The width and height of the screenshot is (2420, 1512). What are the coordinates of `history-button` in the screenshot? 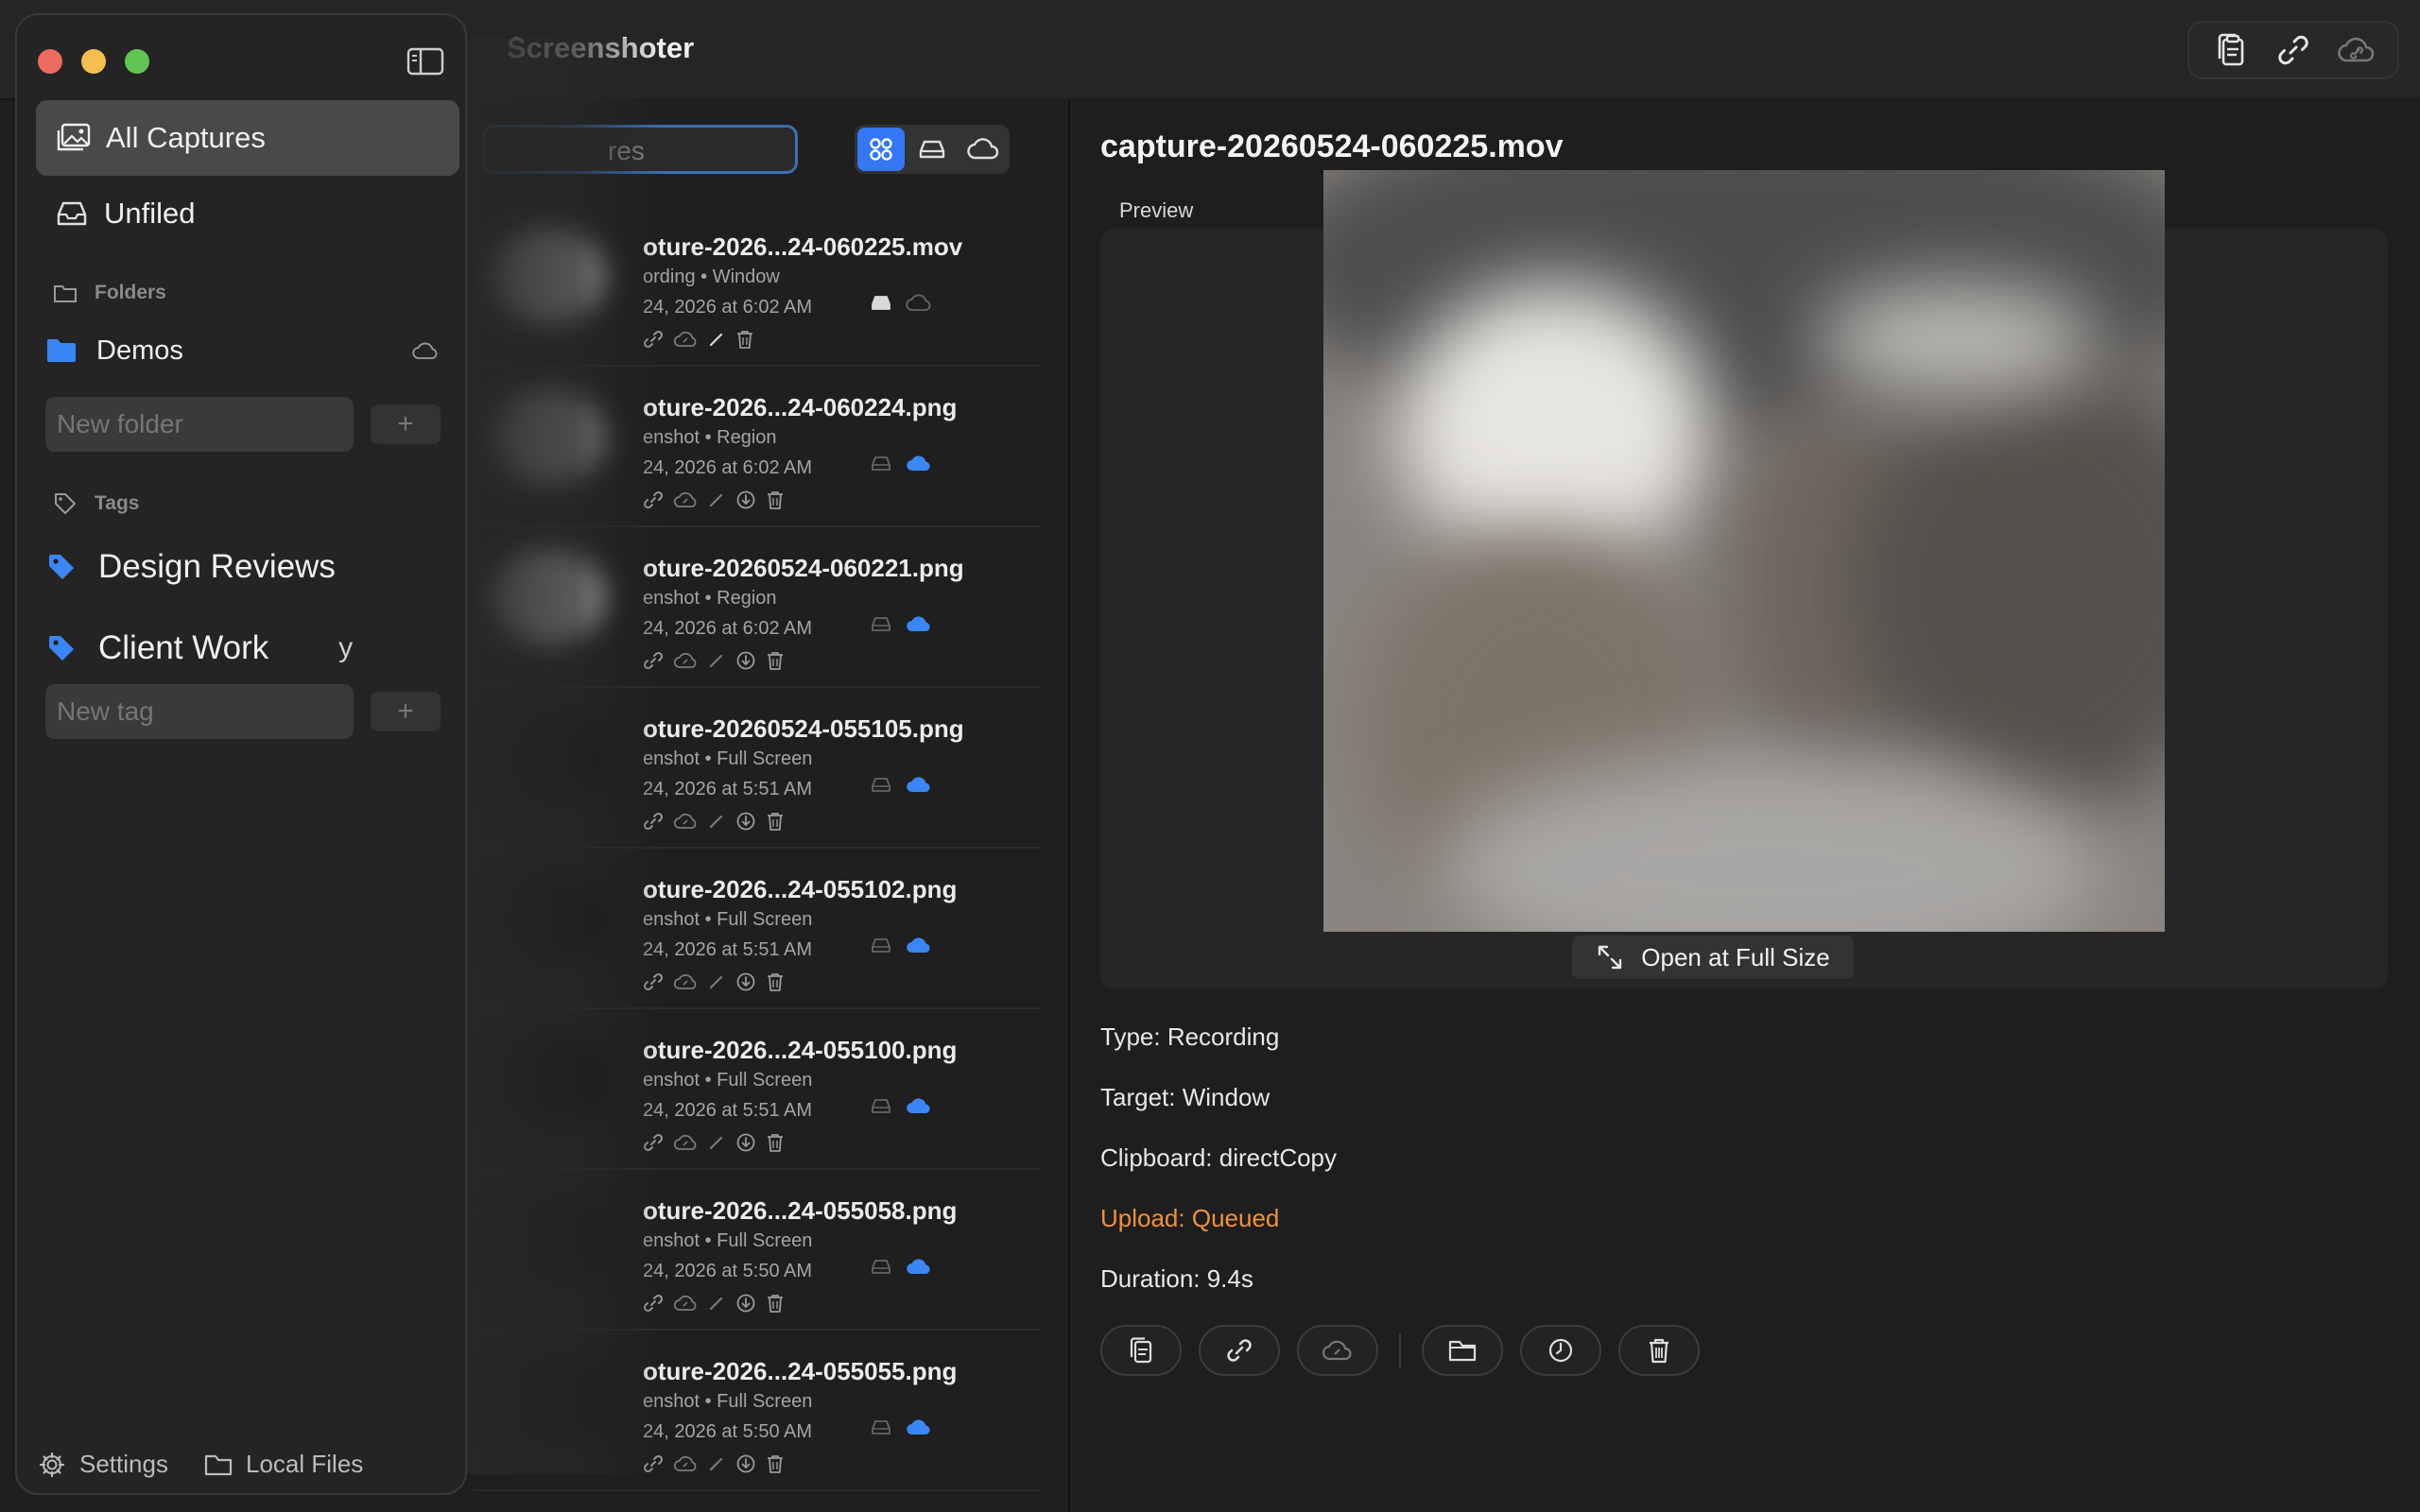 It's located at (1560, 1350).